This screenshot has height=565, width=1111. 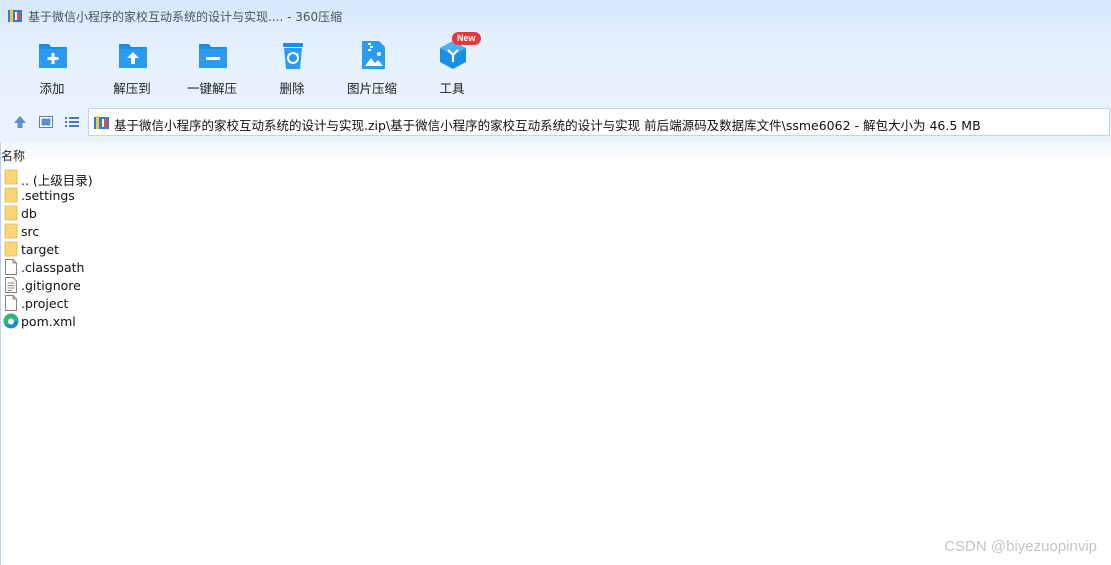 What do you see at coordinates (48, 321) in the screenshot?
I see `item-name: pom.xml` at bounding box center [48, 321].